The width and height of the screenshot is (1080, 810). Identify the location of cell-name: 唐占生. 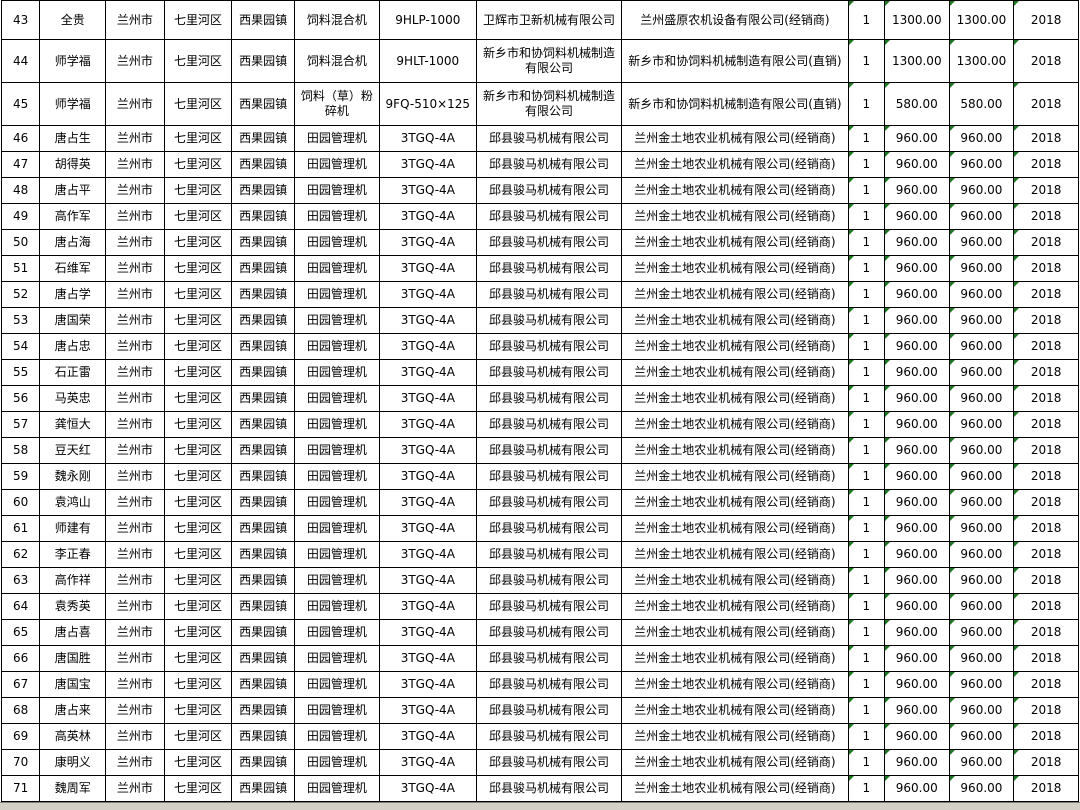
(73, 138).